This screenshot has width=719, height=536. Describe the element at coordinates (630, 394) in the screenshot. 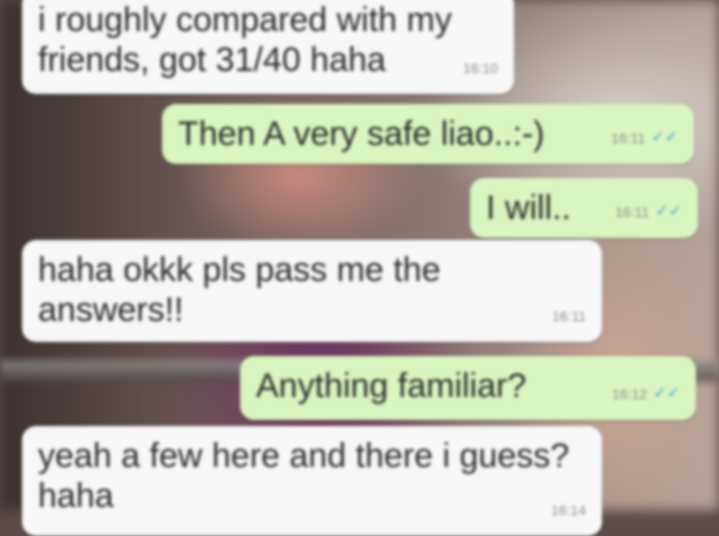

I see `message-time: 16:12` at that location.